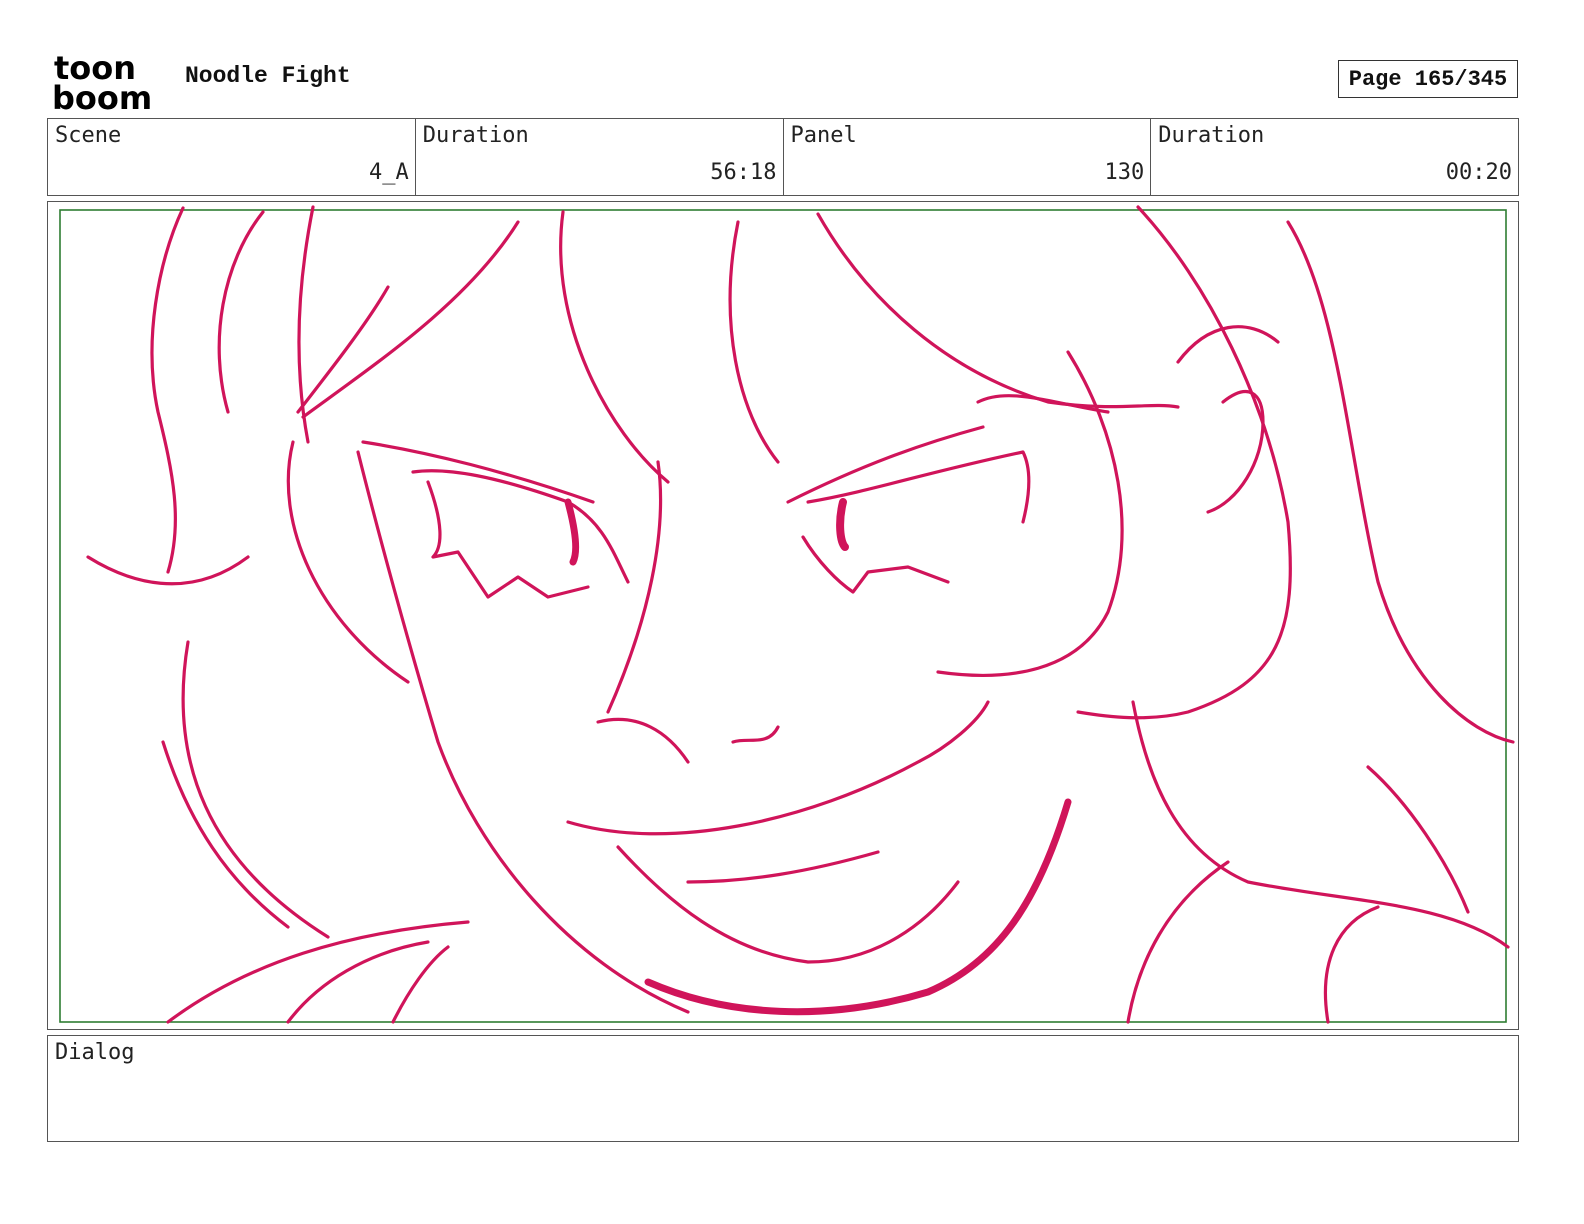  I want to click on page-indicator: Page 165/345, so click(1428, 79).